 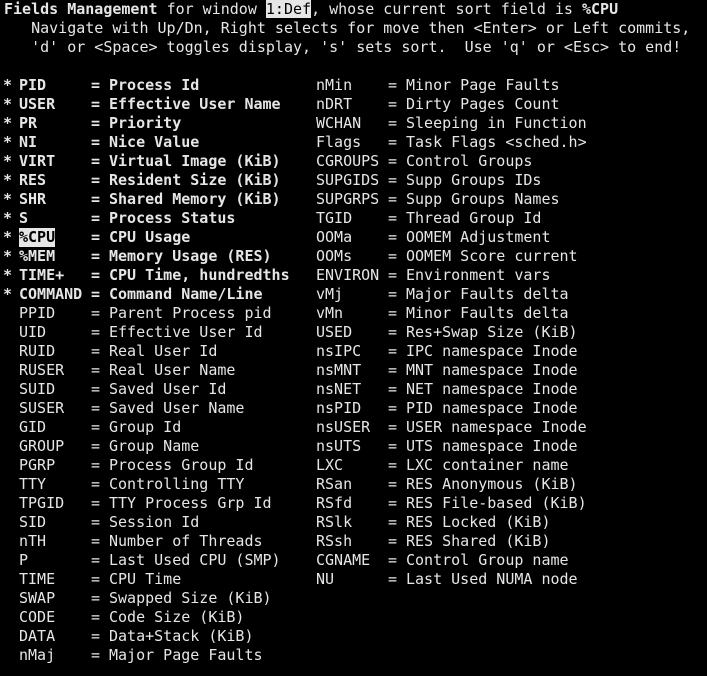 I want to click on field-name: TTY, so click(x=33, y=484).